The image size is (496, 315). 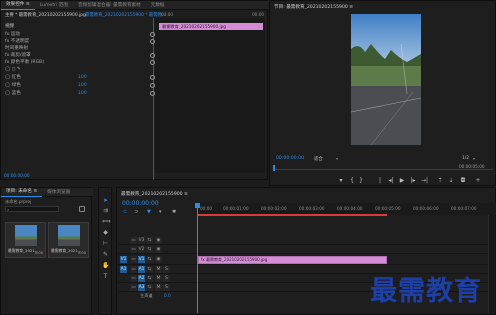 What do you see at coordinates (109, 5) in the screenshot?
I see `tab-audio-clip-mixer: 音频剪辑混合器: 最需教育素材` at bounding box center [109, 5].